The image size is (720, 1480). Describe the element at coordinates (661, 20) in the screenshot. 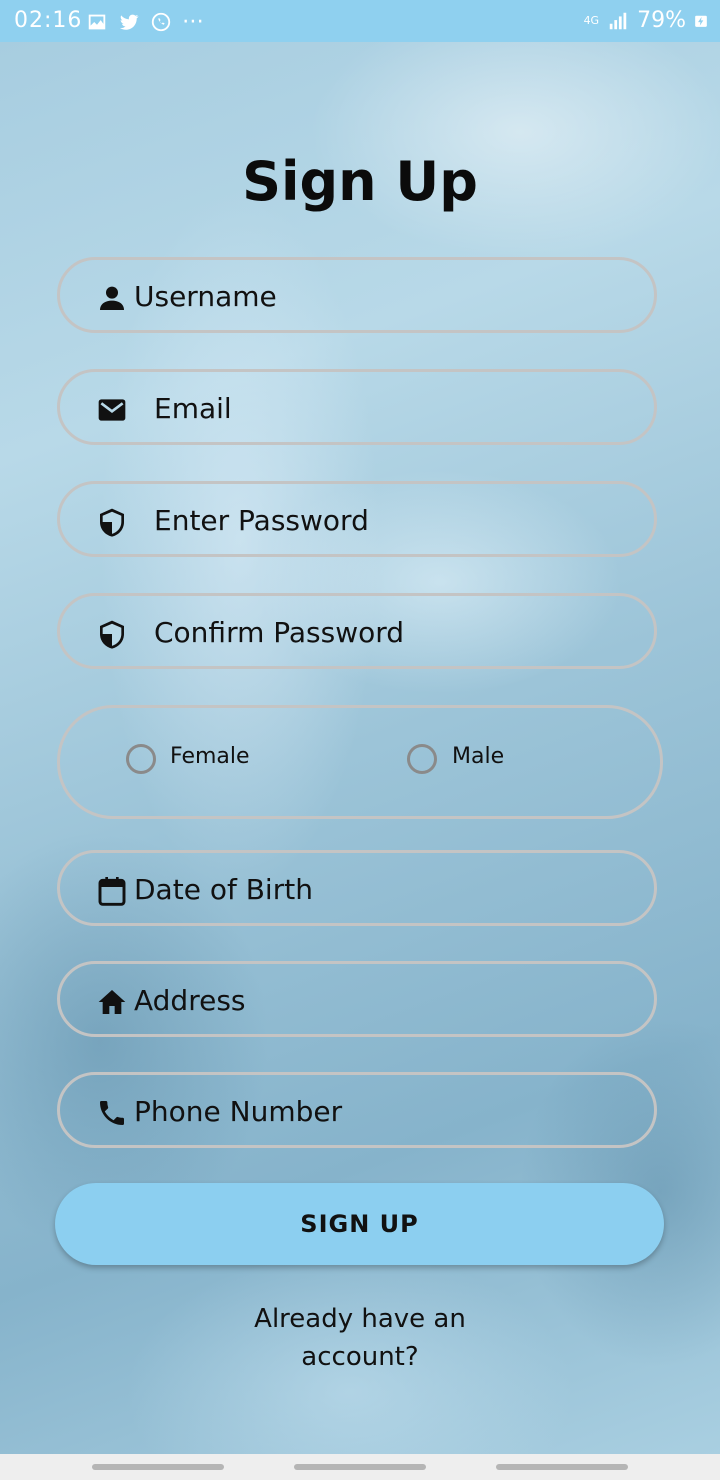

I see `battery-percent: 79%` at that location.